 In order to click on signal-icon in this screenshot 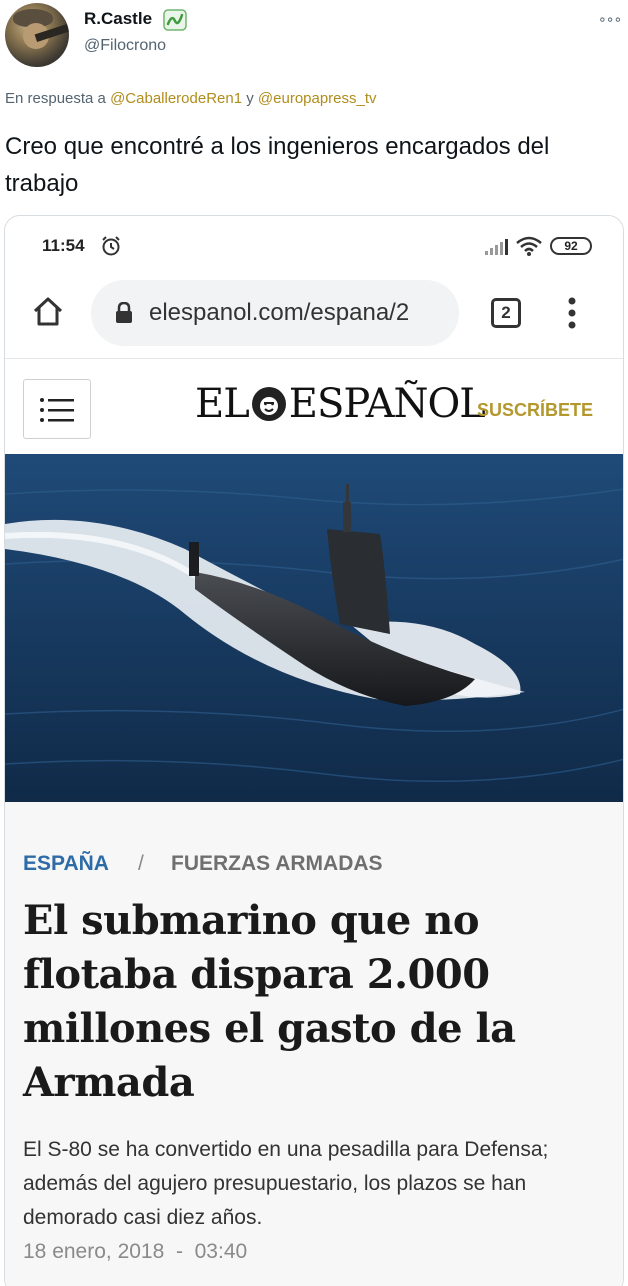, I will do `click(496, 247)`.